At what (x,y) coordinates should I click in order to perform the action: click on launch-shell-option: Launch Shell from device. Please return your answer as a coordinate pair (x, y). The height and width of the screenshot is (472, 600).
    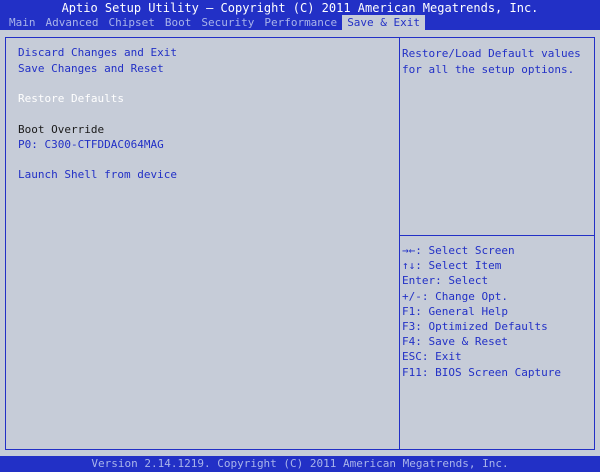
    Looking at the image, I should click on (97, 175).